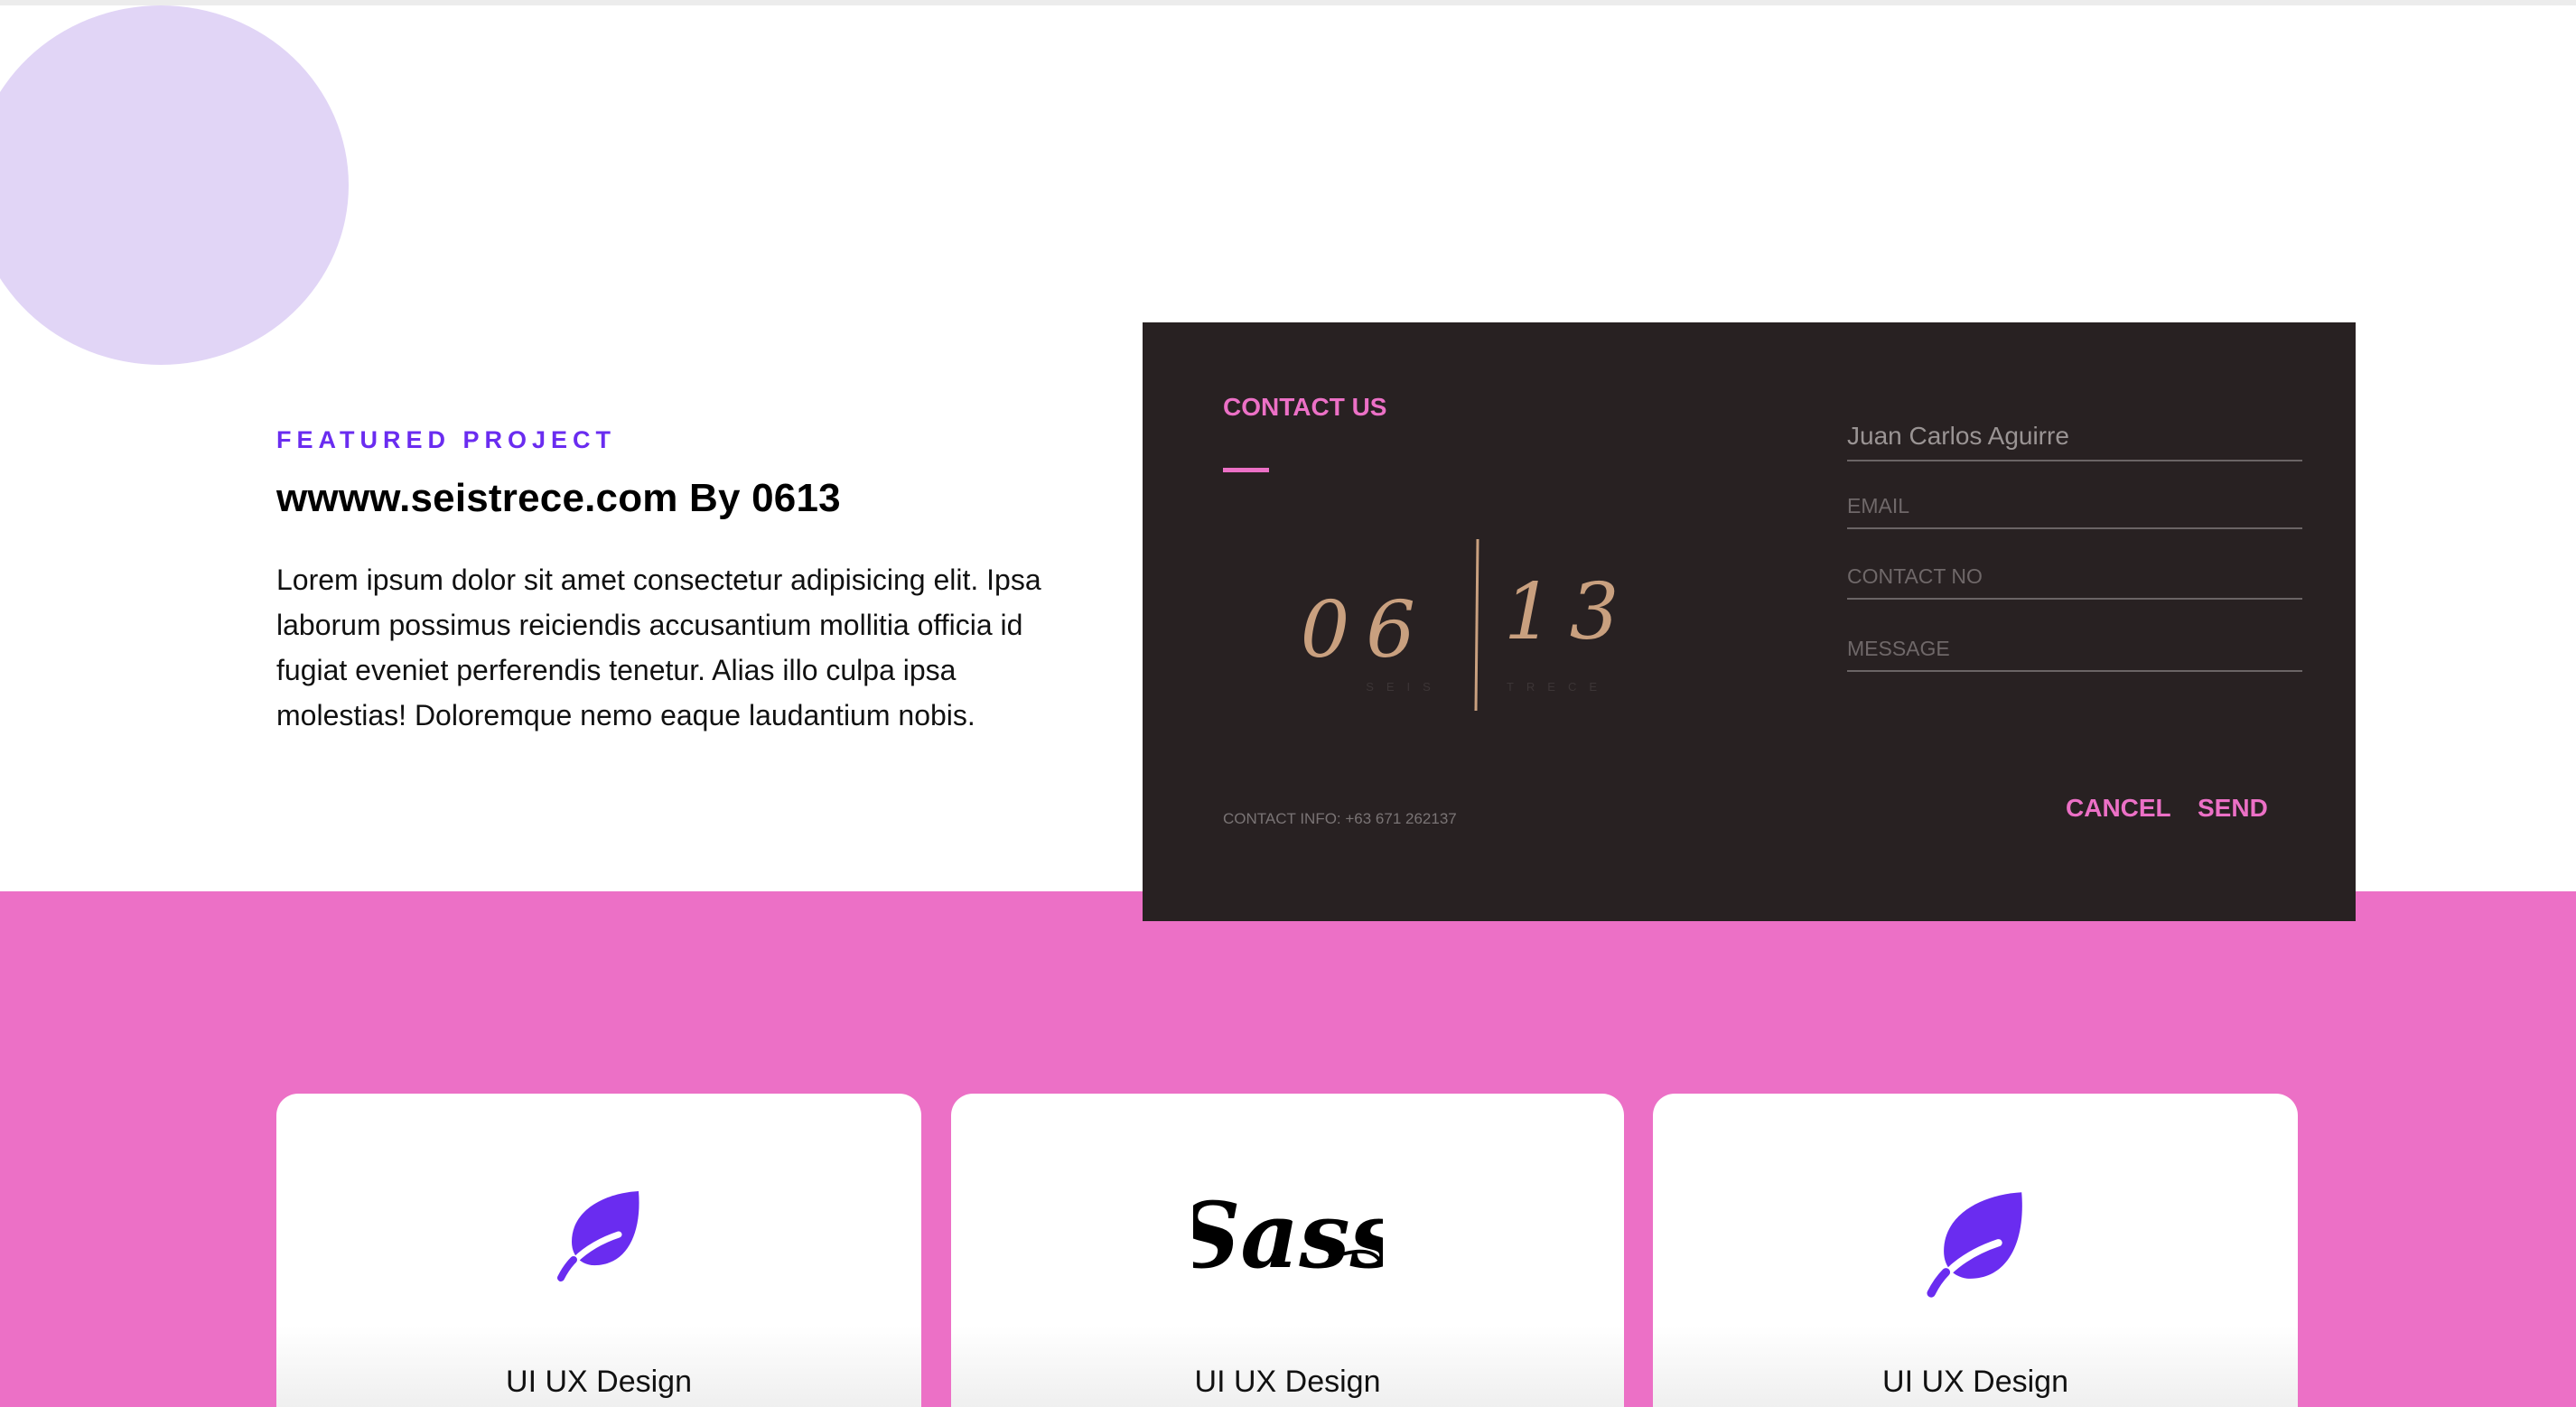 The height and width of the screenshot is (1407, 2576). I want to click on decorative-circle, so click(174, 185).